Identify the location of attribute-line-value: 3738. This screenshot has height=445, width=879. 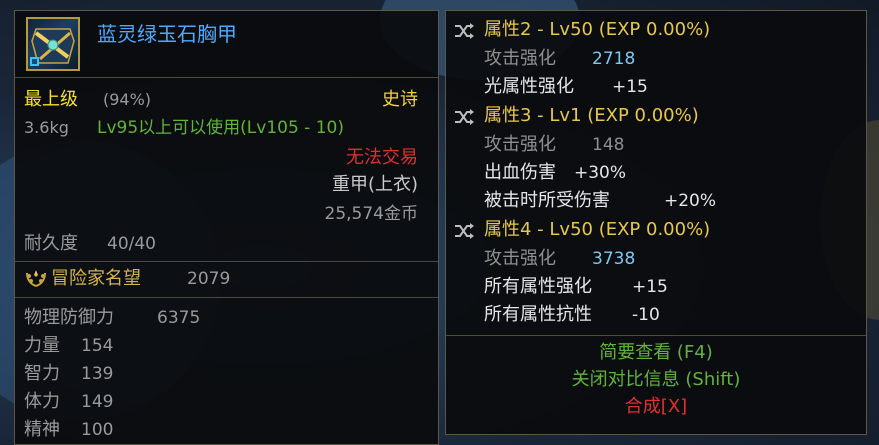
(614, 259).